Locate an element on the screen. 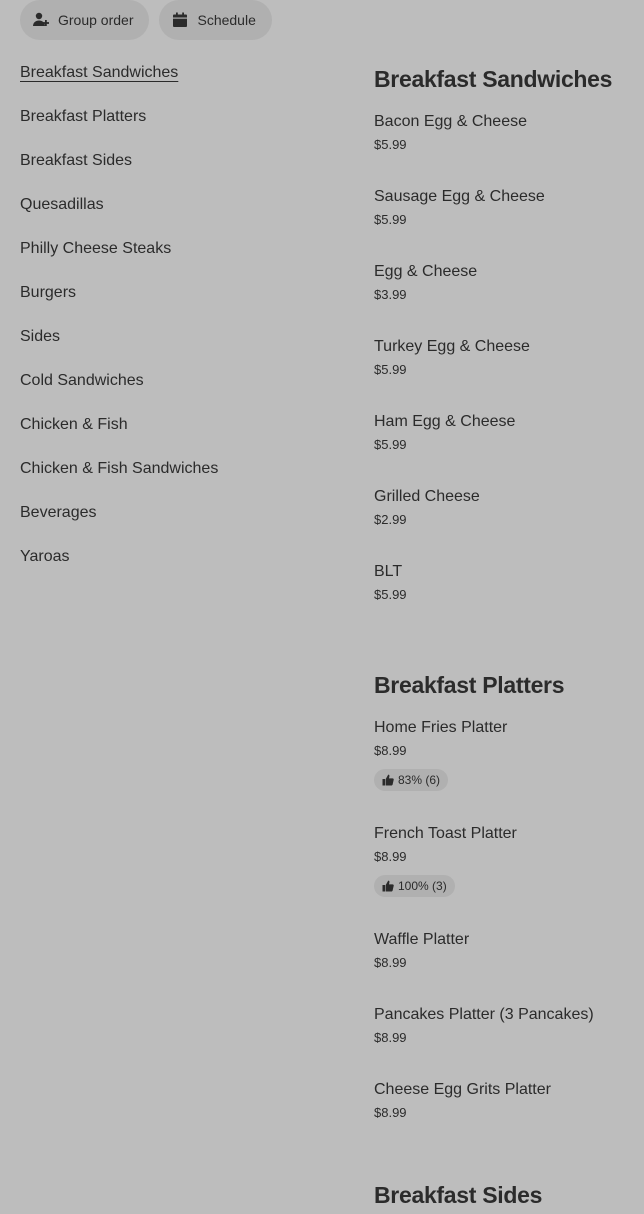 The width and height of the screenshot is (644, 1214). nav-item-breakfast-sandwiches: Breakfast Sandwiches is located at coordinates (170, 84).